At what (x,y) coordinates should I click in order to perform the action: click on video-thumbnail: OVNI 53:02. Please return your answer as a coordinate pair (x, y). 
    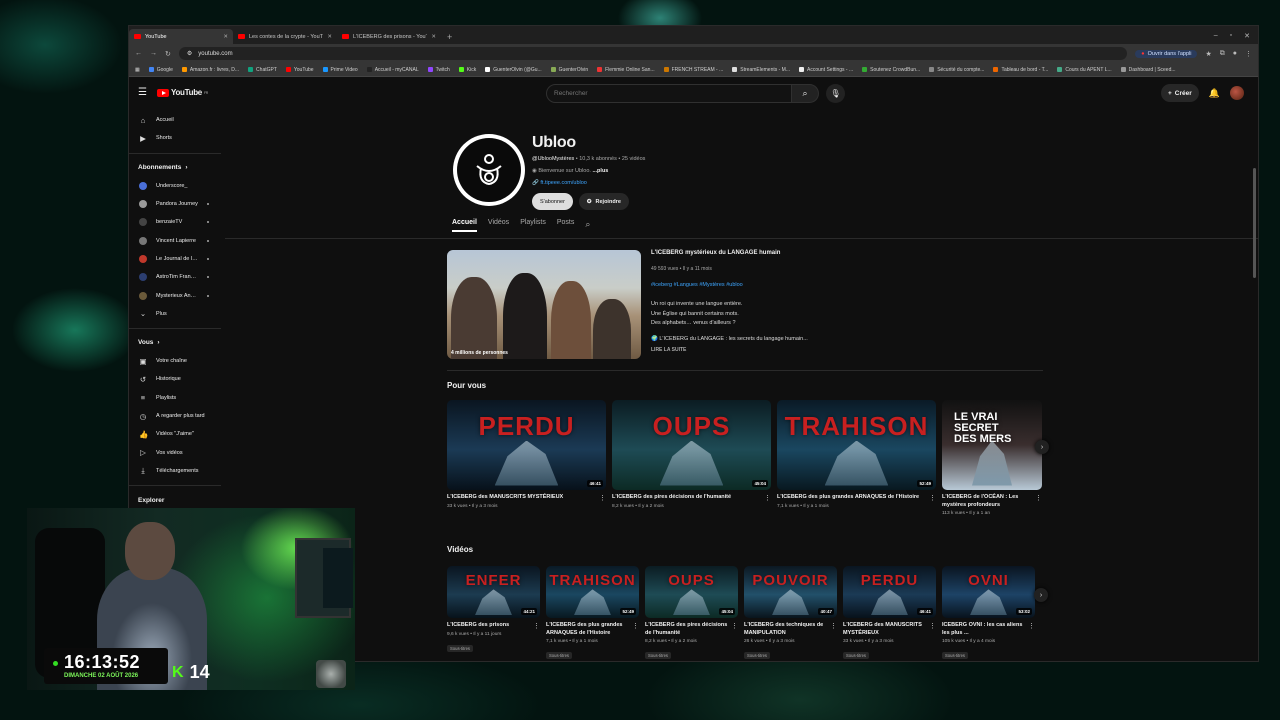
    Looking at the image, I should click on (988, 592).